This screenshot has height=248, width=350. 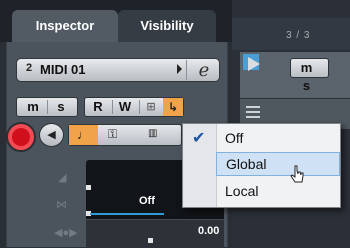 I want to click on speaker-icon: ◀, so click(x=51, y=135).